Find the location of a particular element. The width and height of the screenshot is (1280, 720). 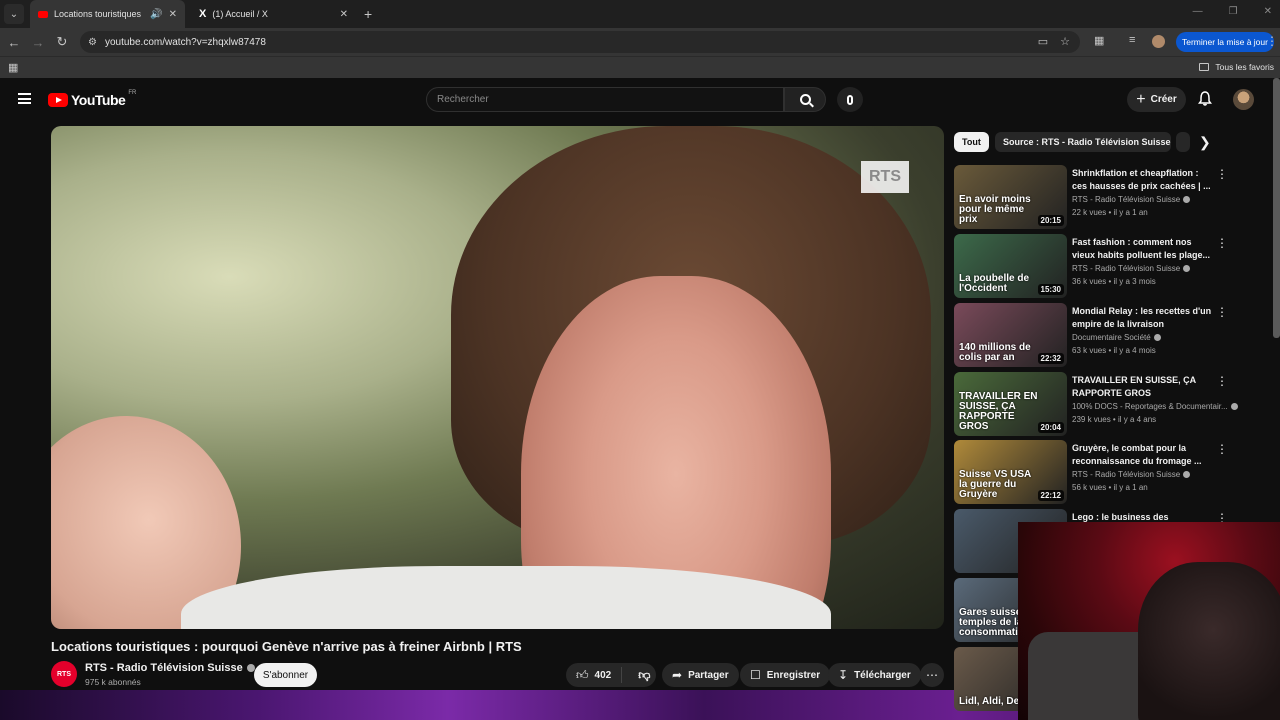

save-button: ☐ Enregistrer is located at coordinates (785, 675).